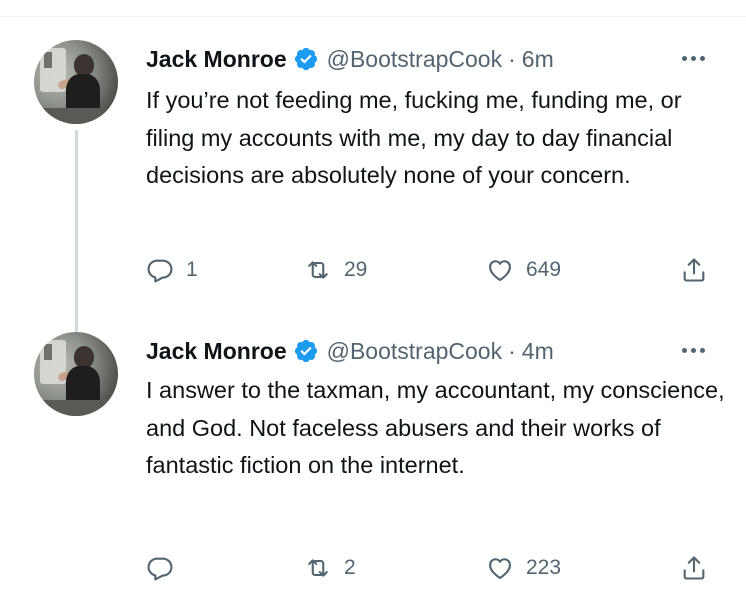 This screenshot has width=746, height=600. I want to click on retweet-count: 2, so click(350, 567).